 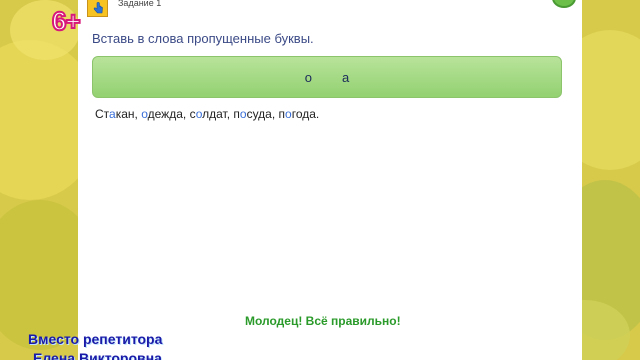 I want to click on word: солдат, so click(x=208, y=114).